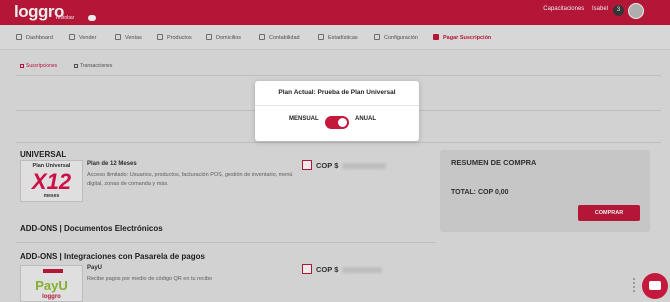 This screenshot has width=670, height=302. I want to click on chat-button, so click(655, 286).